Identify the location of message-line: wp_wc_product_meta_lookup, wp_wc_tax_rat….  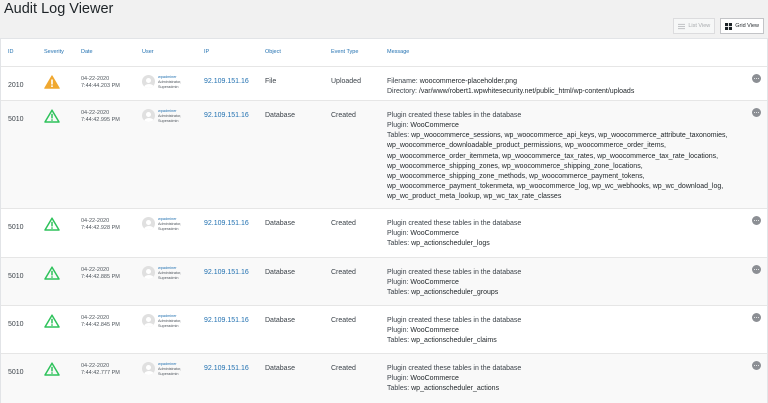
(567, 197).